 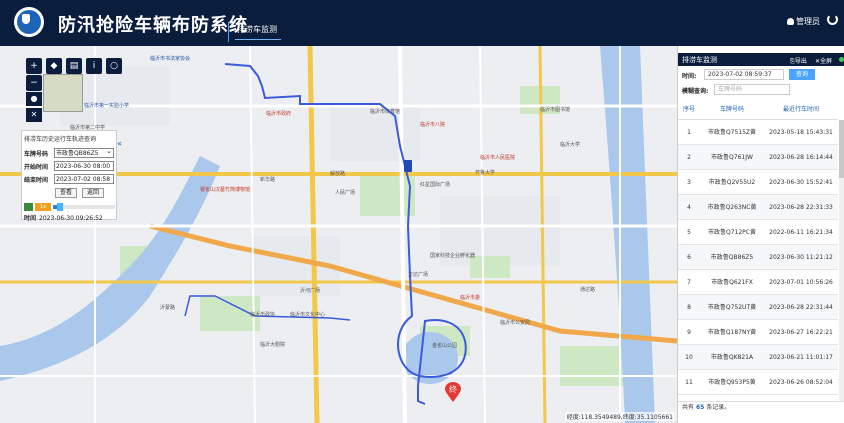 I want to click on cell-plate: 市政鲁Q712PC黄, so click(x=732, y=232).